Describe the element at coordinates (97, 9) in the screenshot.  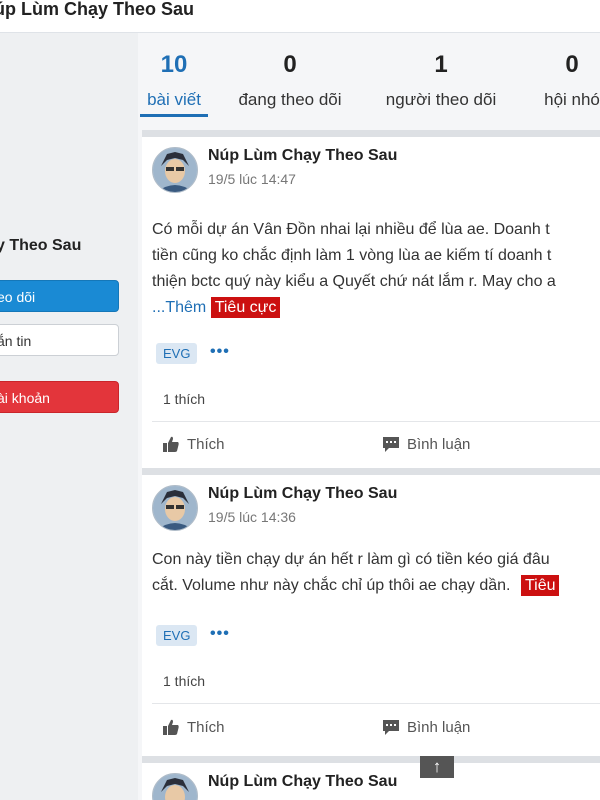
I see `page-title: úp Lùm Chạy Theo Sau` at that location.